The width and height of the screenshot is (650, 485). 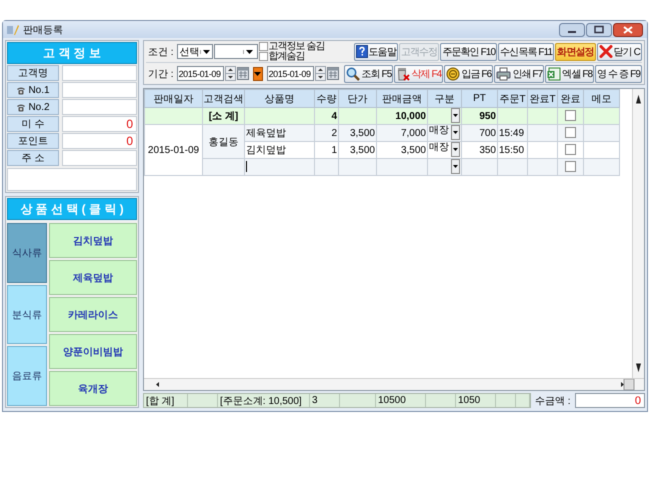 What do you see at coordinates (602, 99) in the screenshot?
I see `column-header: 메모` at bounding box center [602, 99].